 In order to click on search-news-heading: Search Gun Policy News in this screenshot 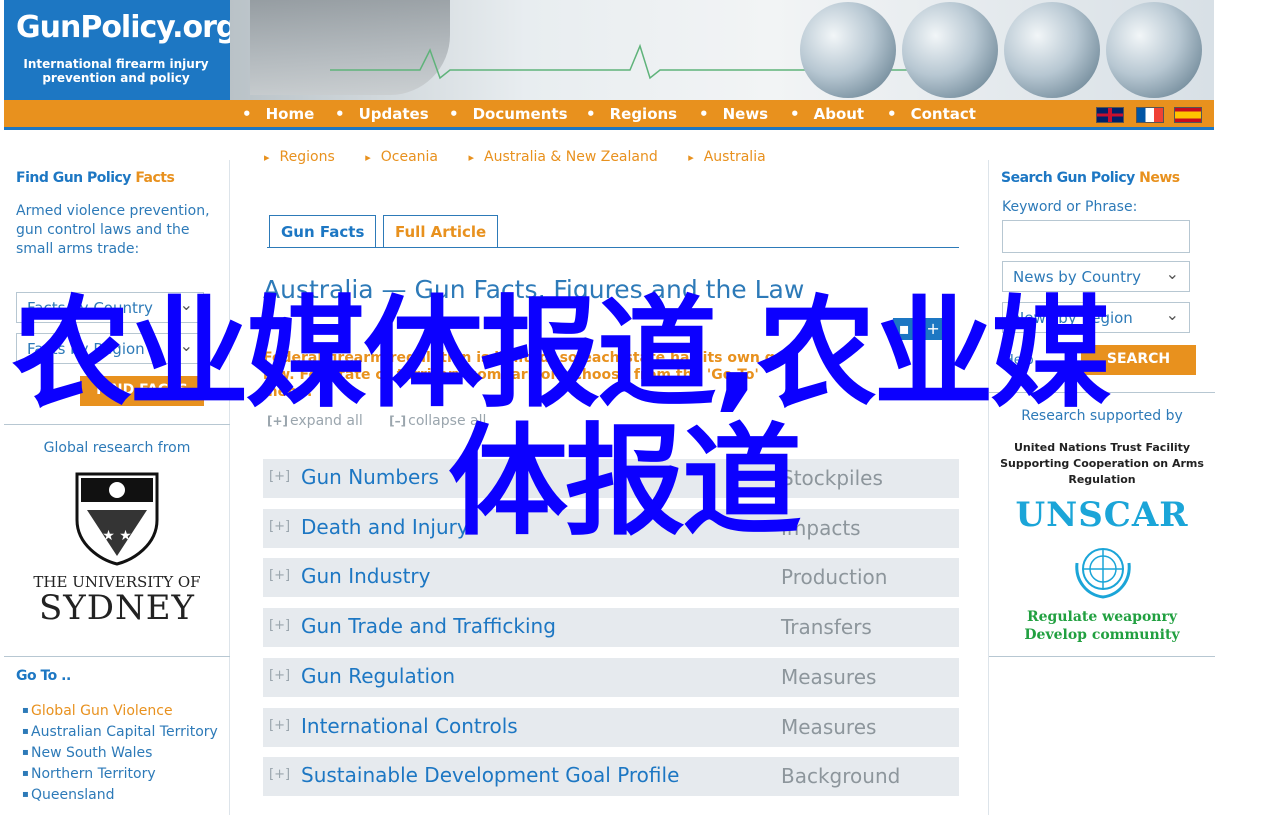, I will do `click(1090, 178)`.